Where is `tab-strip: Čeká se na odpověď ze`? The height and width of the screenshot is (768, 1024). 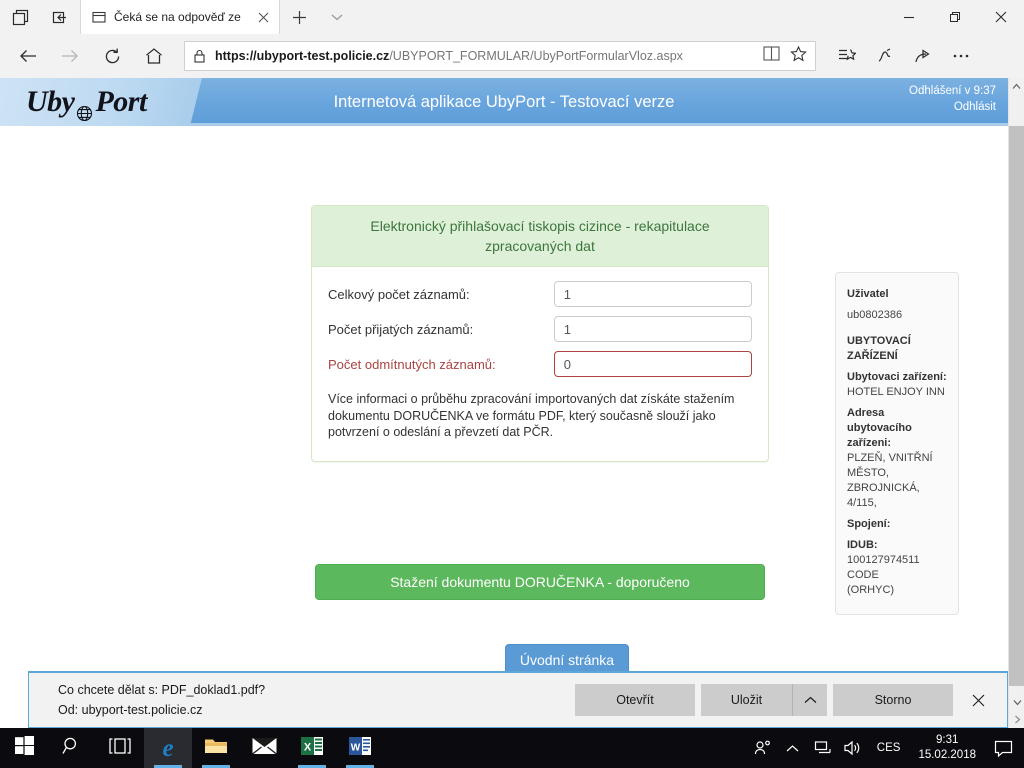
tab-strip: Čeká se na odpověď ze is located at coordinates (512, 17).